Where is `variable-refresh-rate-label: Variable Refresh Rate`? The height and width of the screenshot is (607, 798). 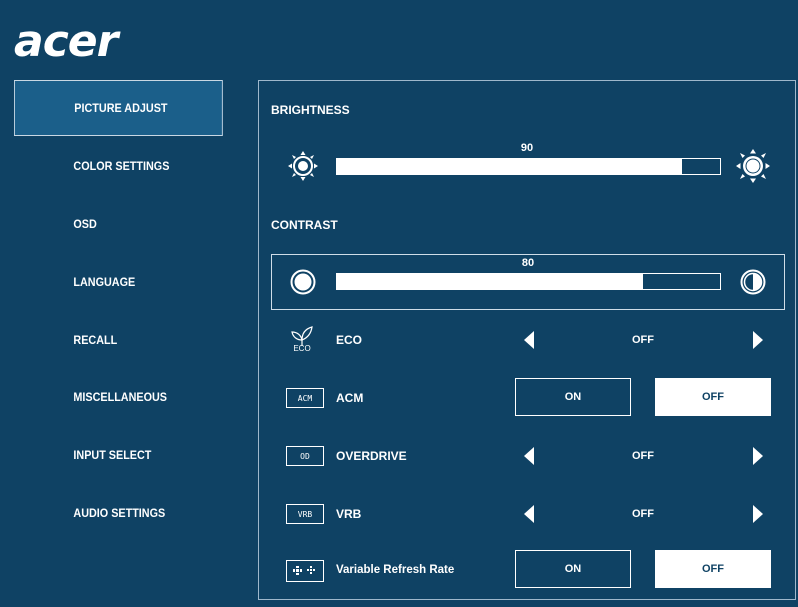
variable-refresh-rate-label: Variable Refresh Rate is located at coordinates (395, 570).